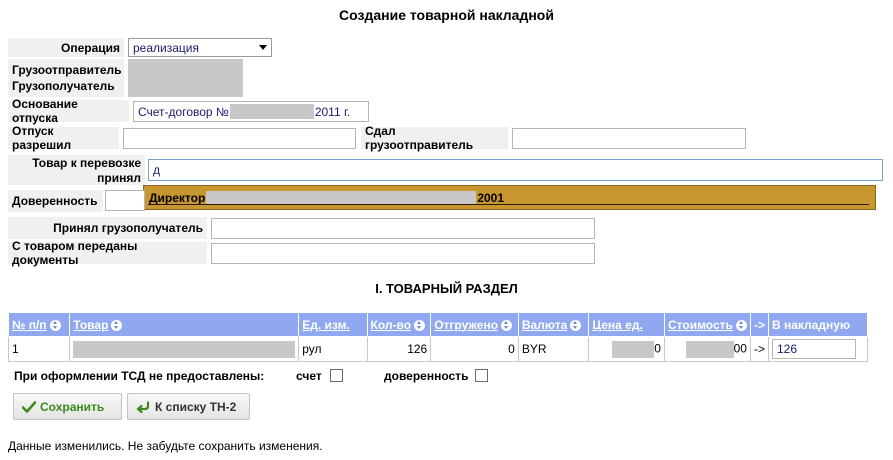 This screenshot has width=893, height=460. What do you see at coordinates (143, 406) in the screenshot?
I see `return-arrow-icon` at bounding box center [143, 406].